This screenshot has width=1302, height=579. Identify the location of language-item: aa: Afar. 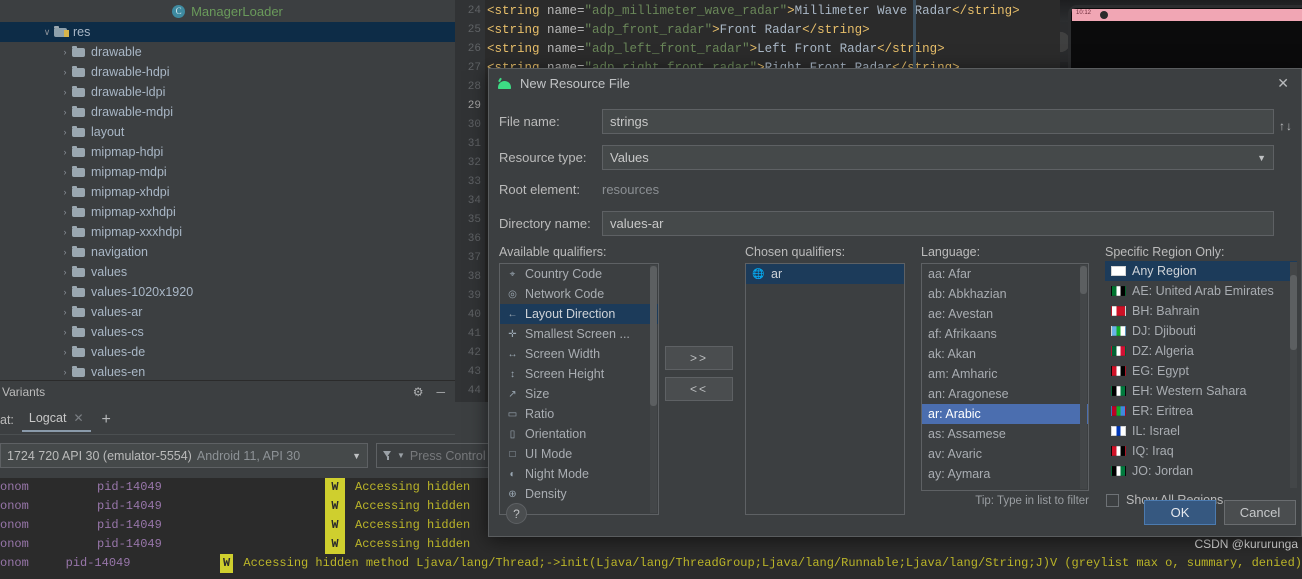
(1005, 274).